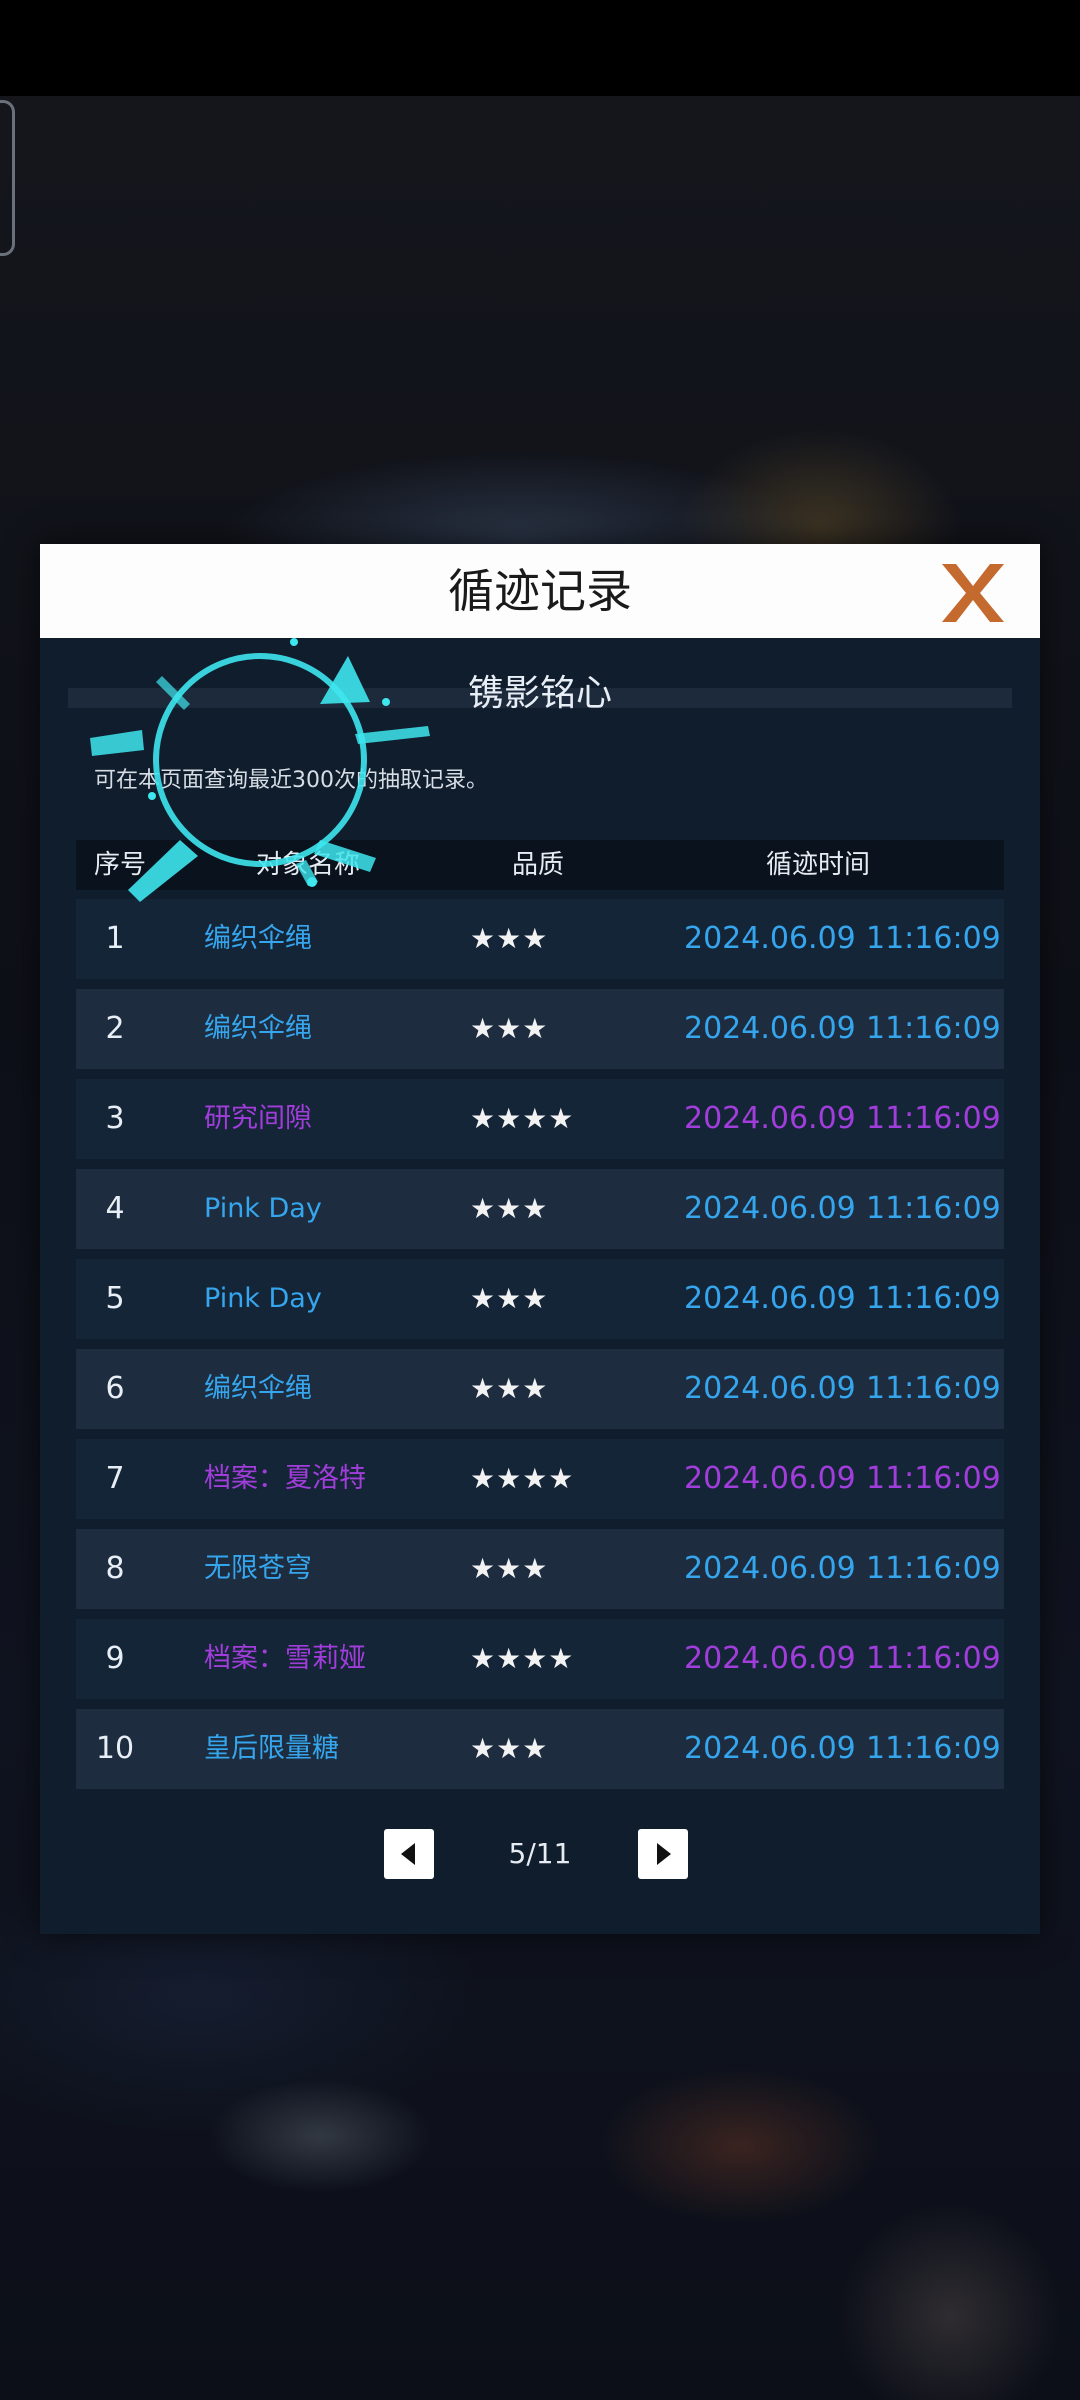 The image size is (1080, 2400). I want to click on column-name: 对象名称, so click(308, 865).